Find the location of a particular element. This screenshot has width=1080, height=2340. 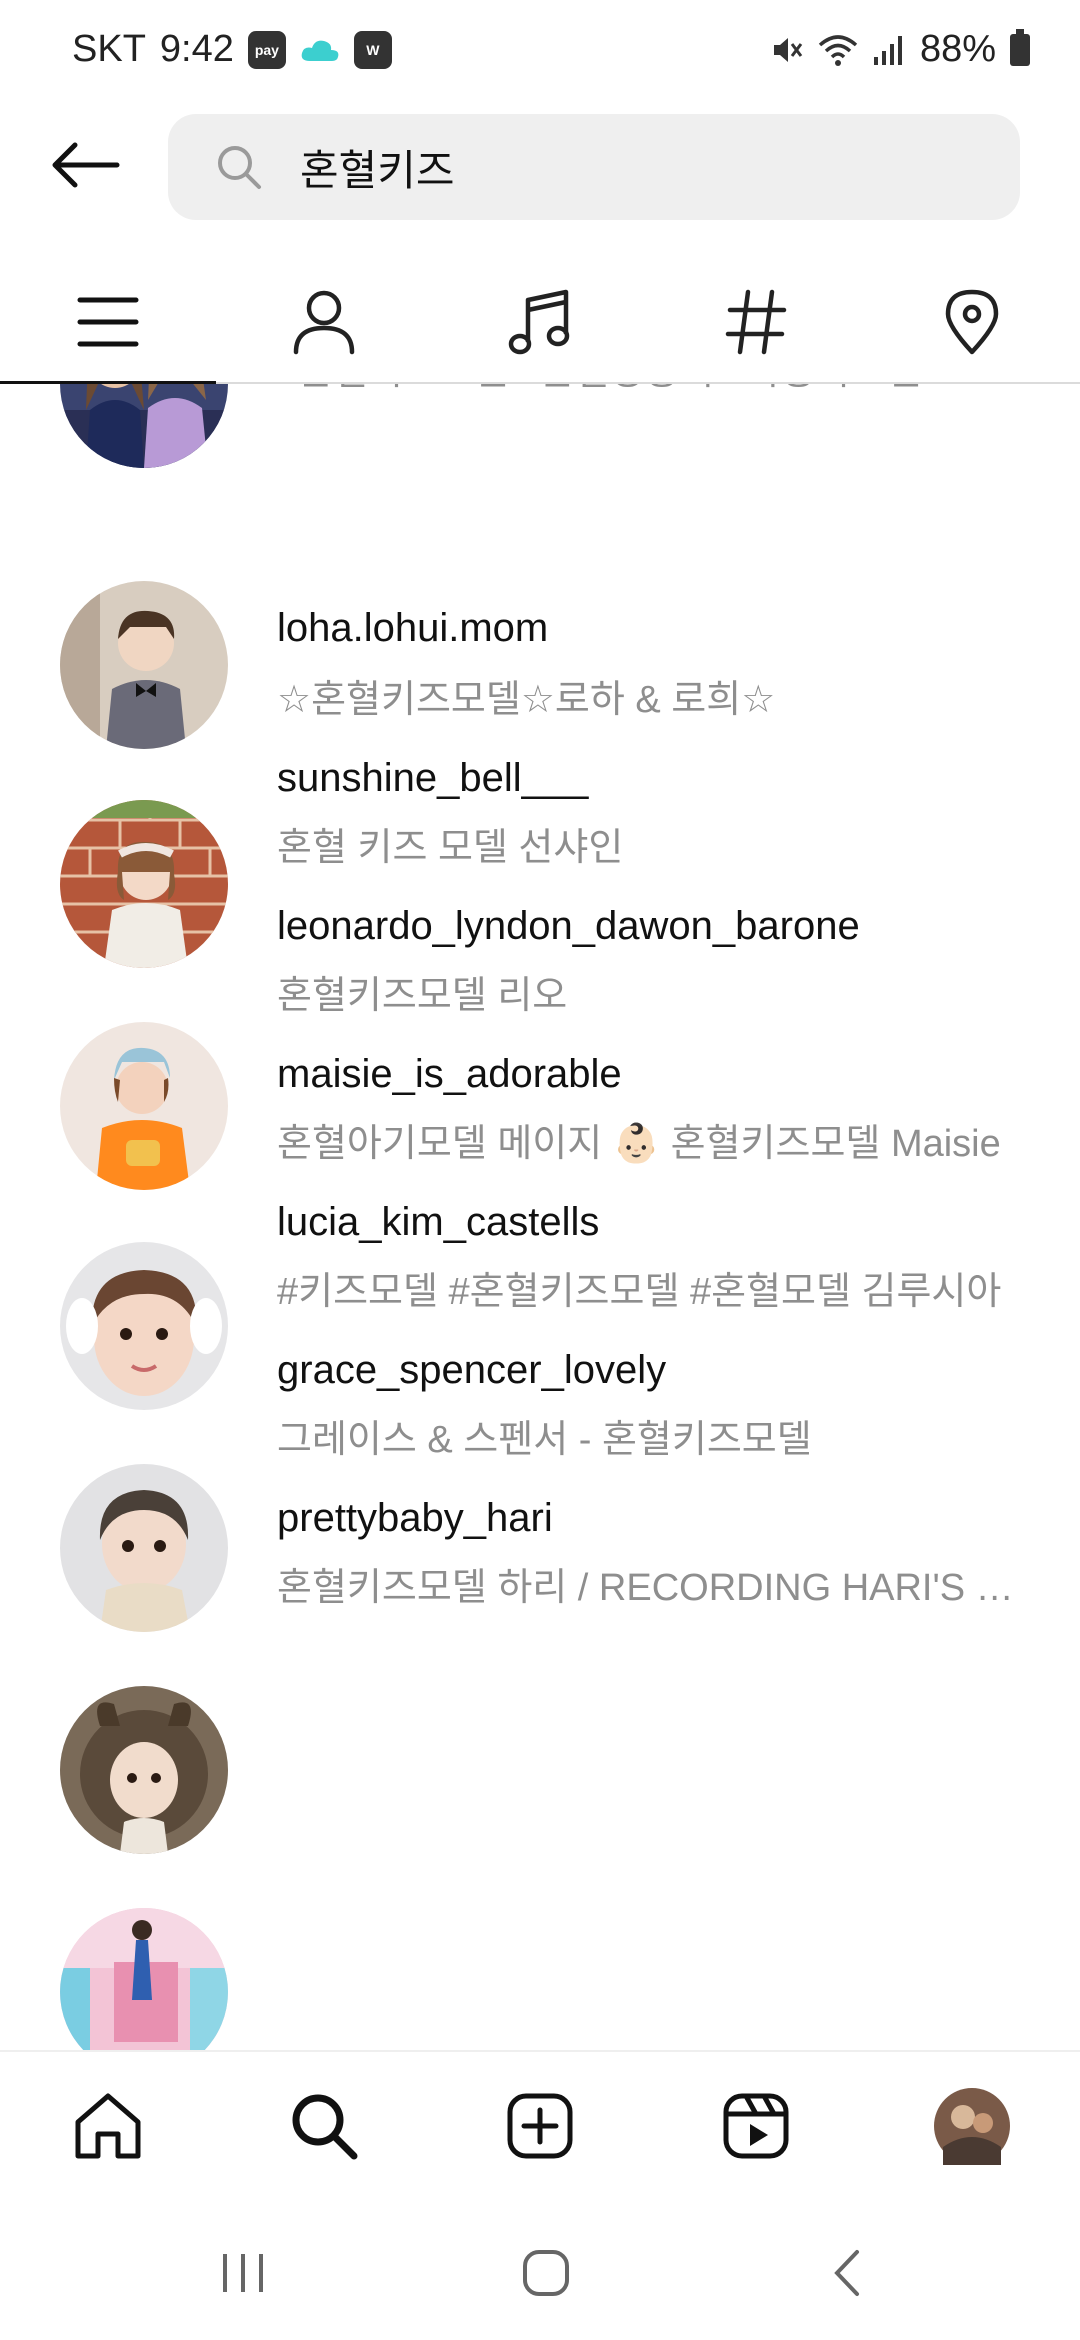

result-username: maisie_is_adorable is located at coordinates (449, 1074).